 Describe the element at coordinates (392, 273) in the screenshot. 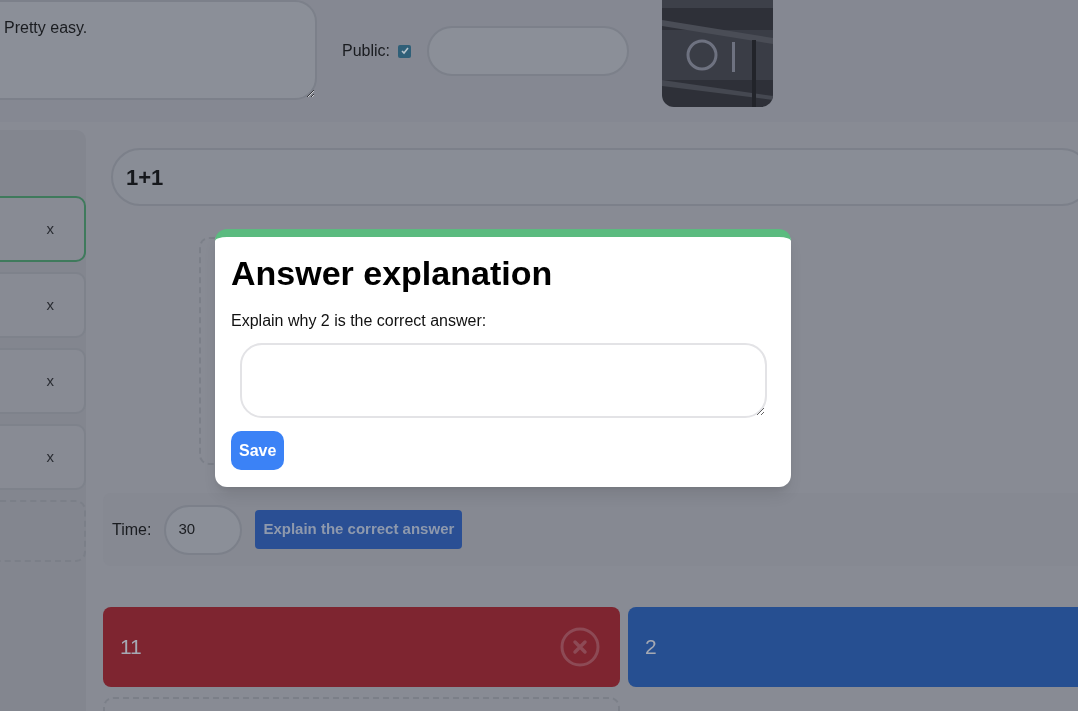

I see `dialog-title: Answer explanation` at that location.